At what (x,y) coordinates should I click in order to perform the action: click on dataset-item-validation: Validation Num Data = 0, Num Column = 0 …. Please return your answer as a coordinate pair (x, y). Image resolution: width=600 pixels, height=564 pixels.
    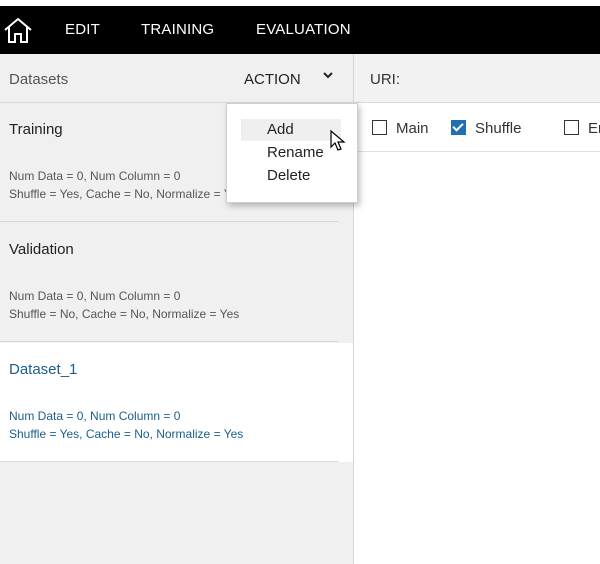
    Looking at the image, I should click on (176, 282).